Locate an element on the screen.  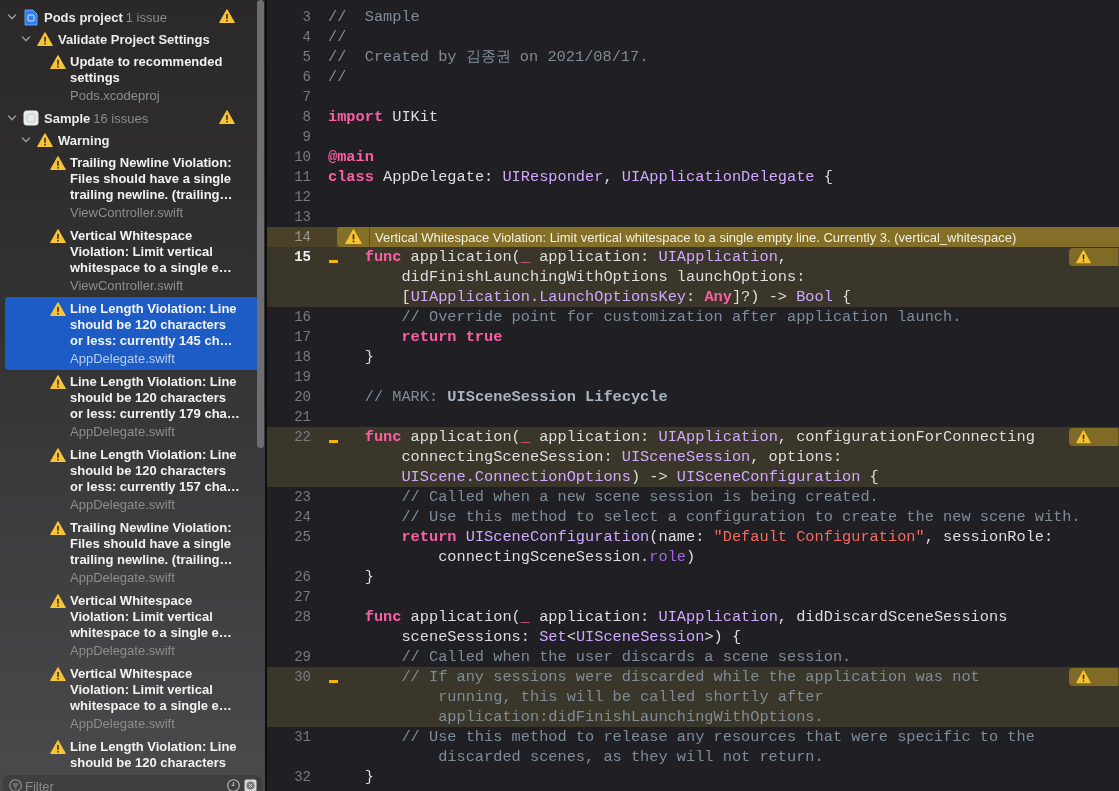
group-title: Sample 16 issues is located at coordinates (96, 118).